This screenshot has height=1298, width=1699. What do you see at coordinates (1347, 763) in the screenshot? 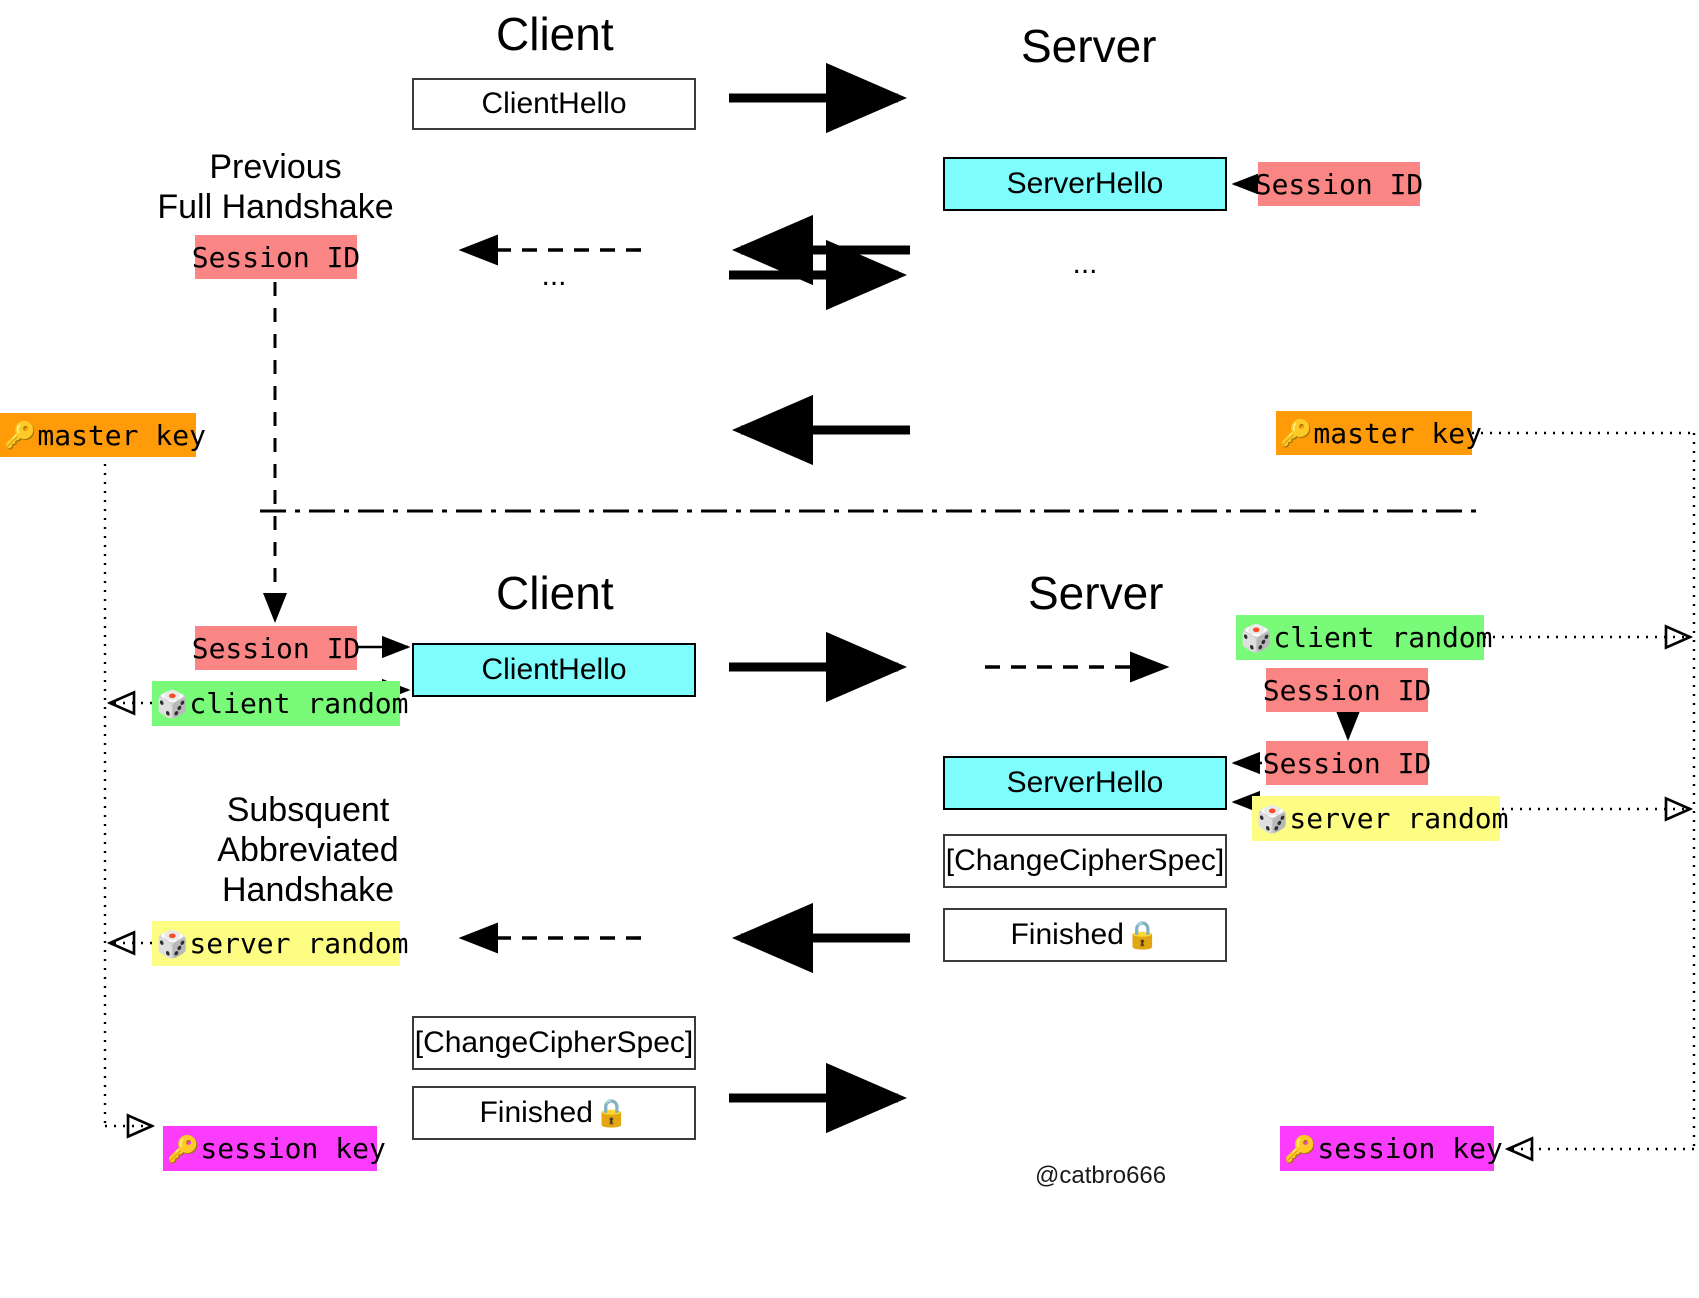
I see `abbrev-server-session-id-resumed: Session ID` at bounding box center [1347, 763].